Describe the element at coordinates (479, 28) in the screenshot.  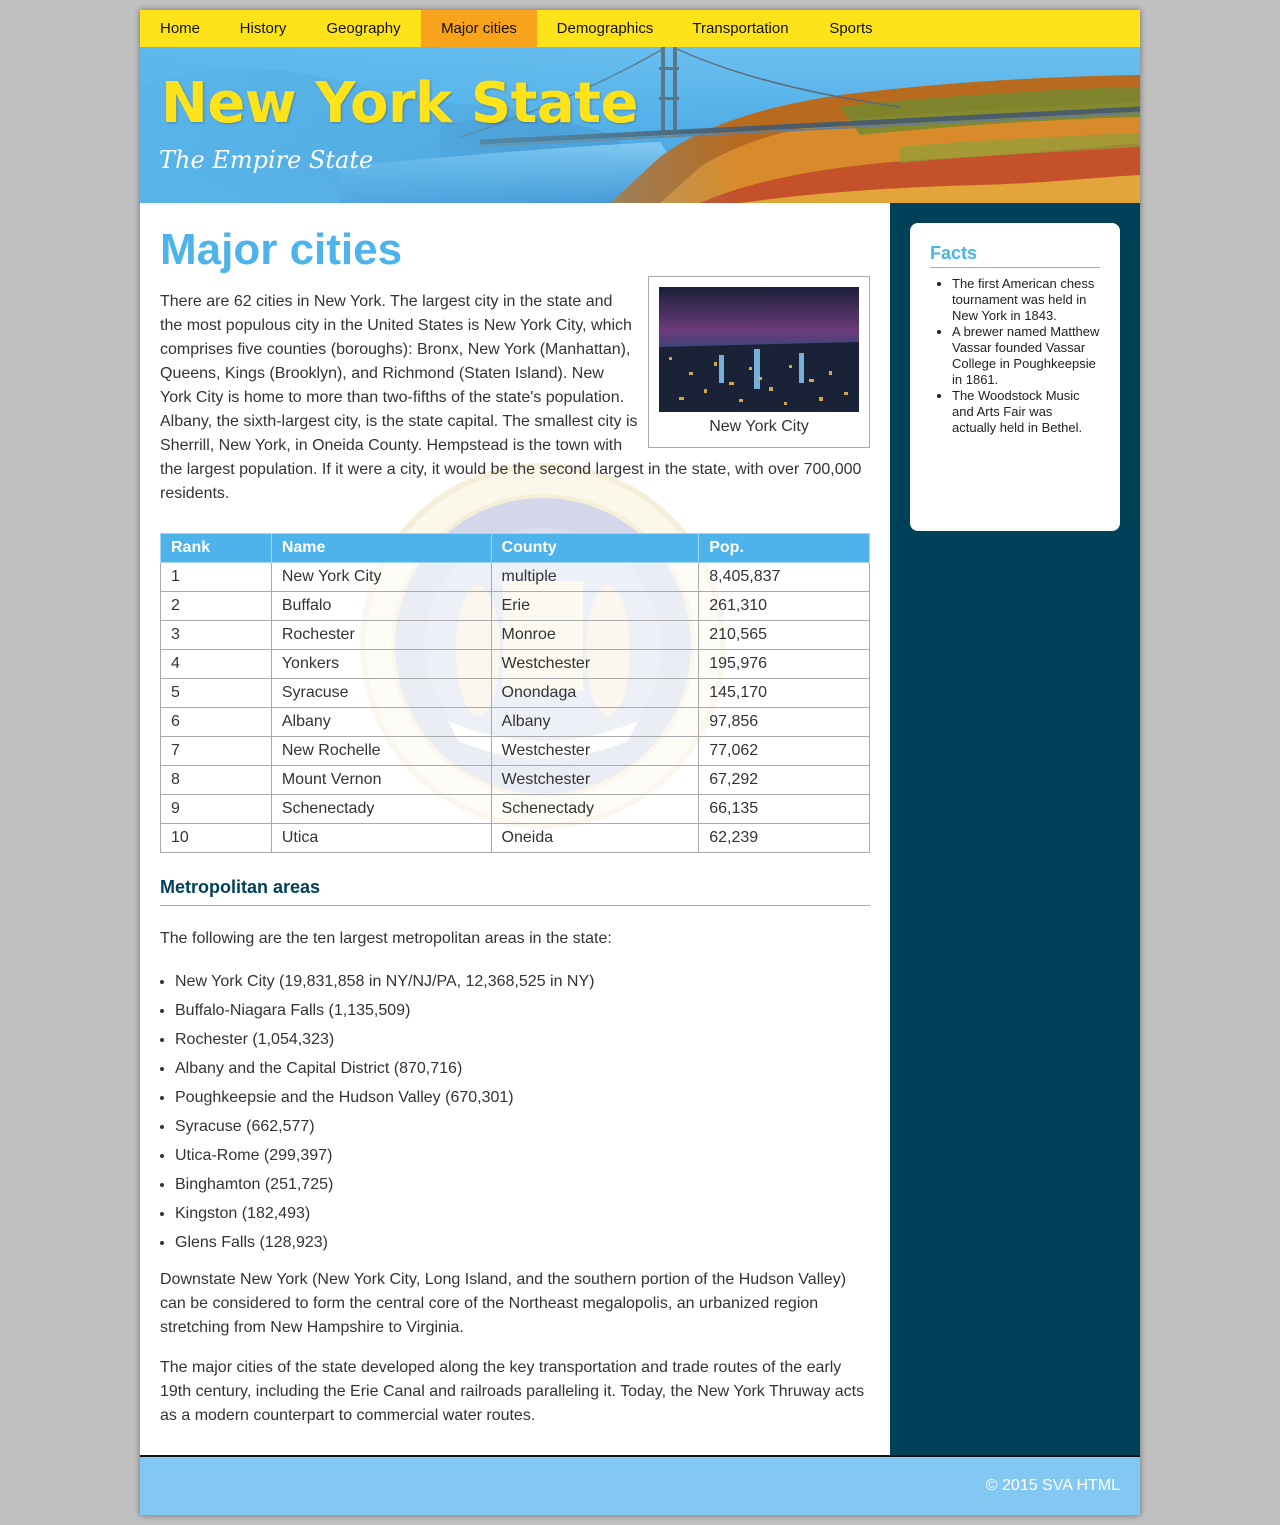
I see `nav-item-major-cities: Major cities` at that location.